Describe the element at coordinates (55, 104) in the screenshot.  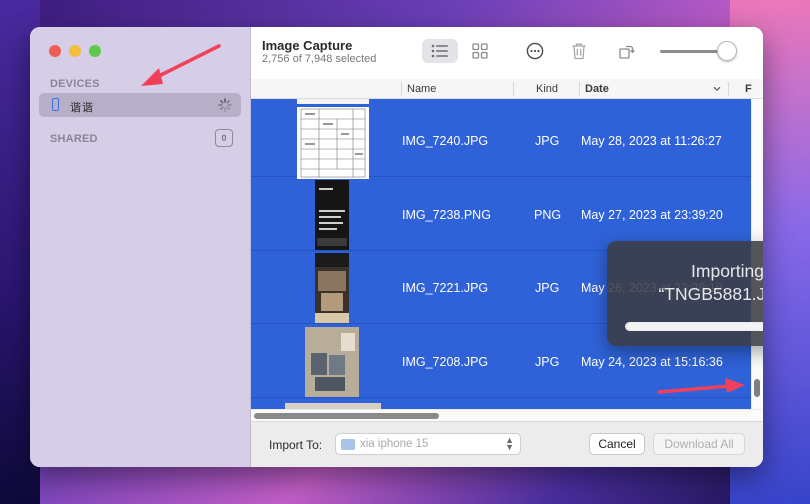
I see `iphone-icon` at that location.